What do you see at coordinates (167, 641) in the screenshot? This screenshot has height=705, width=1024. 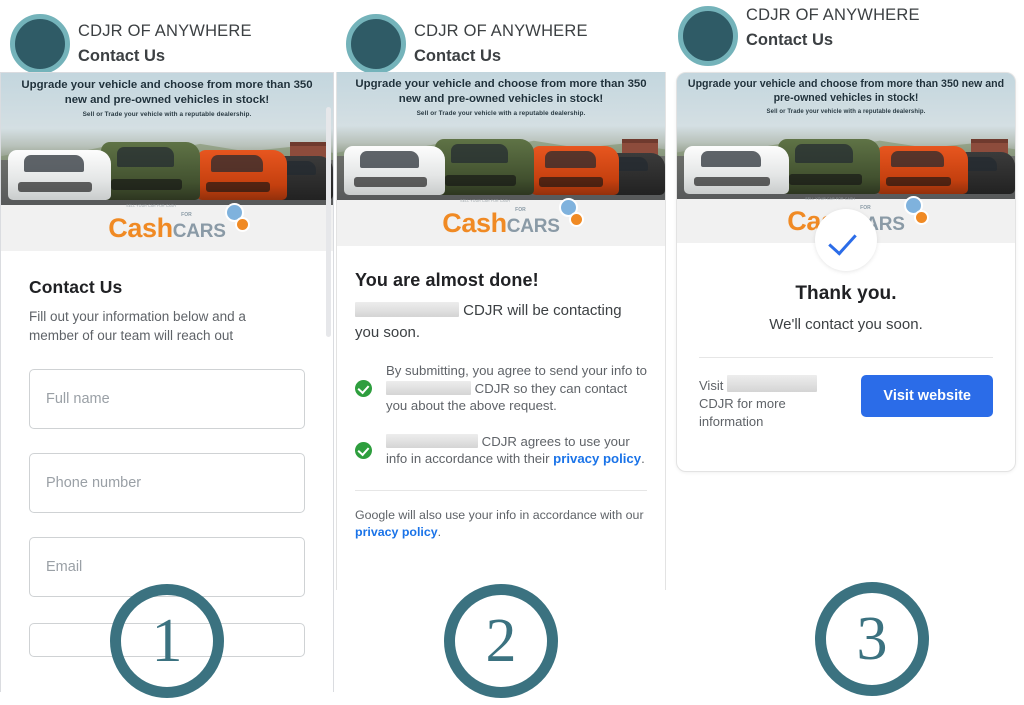 I see `step-badge-1: 1` at bounding box center [167, 641].